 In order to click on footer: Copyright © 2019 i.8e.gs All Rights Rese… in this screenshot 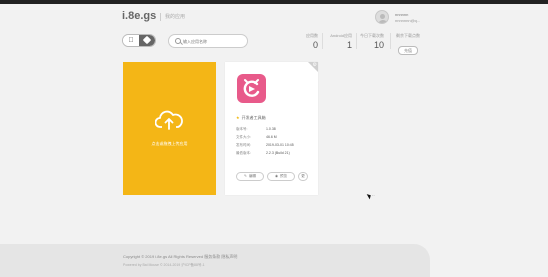, I will do `click(215, 260)`.